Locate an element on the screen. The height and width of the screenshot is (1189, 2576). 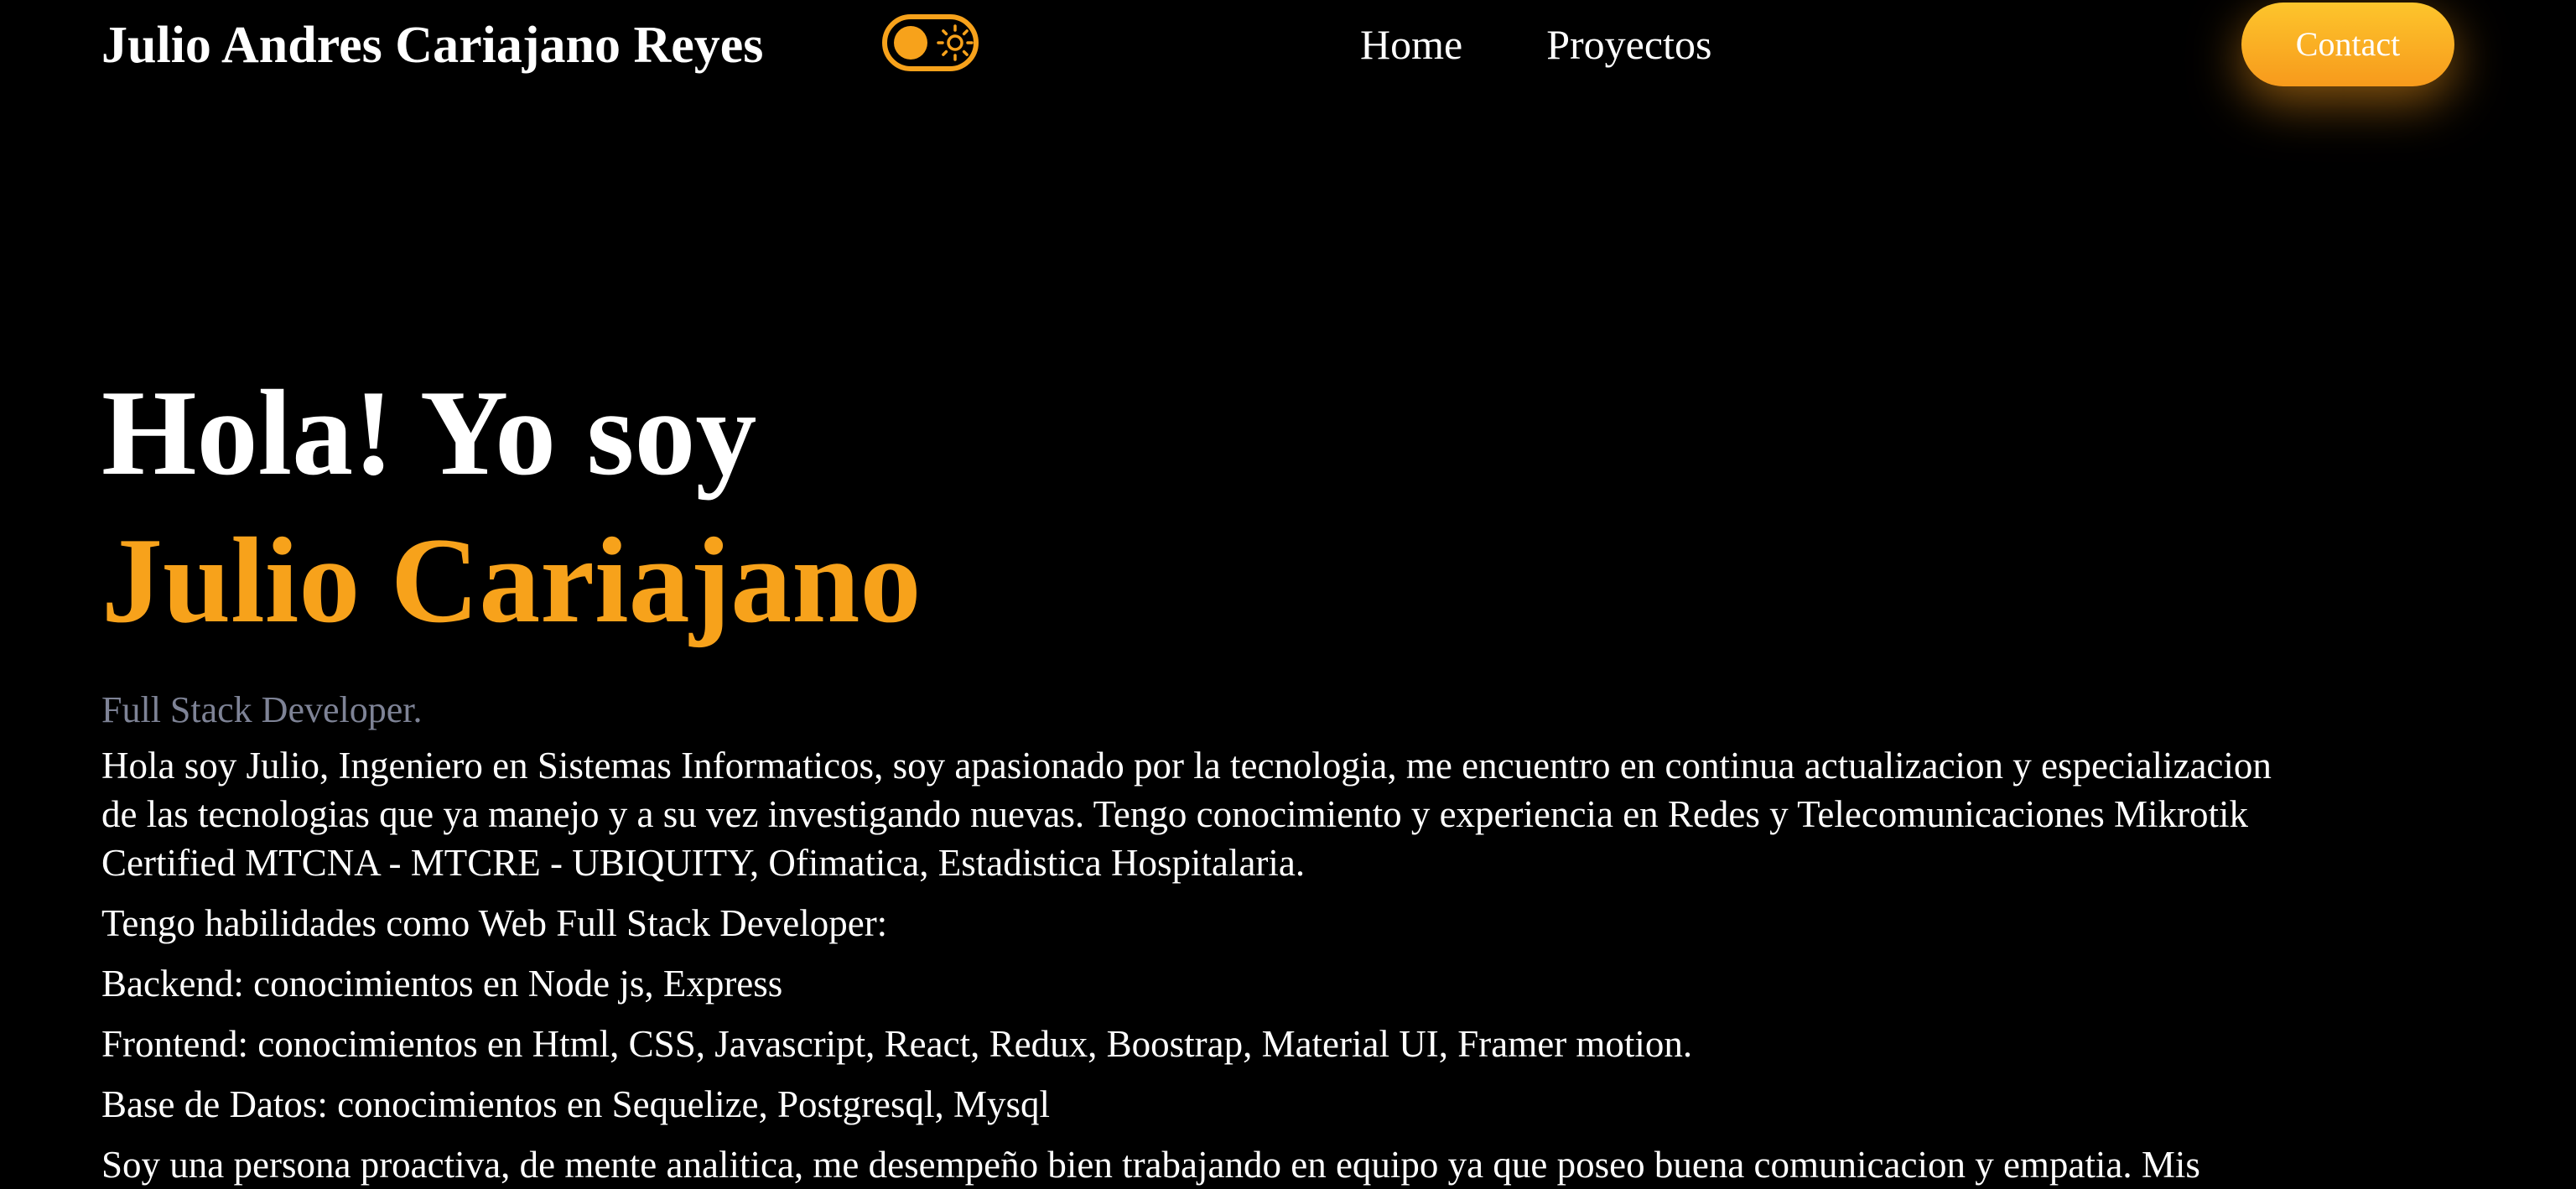
contact-button: Contact is located at coordinates (2347, 44).